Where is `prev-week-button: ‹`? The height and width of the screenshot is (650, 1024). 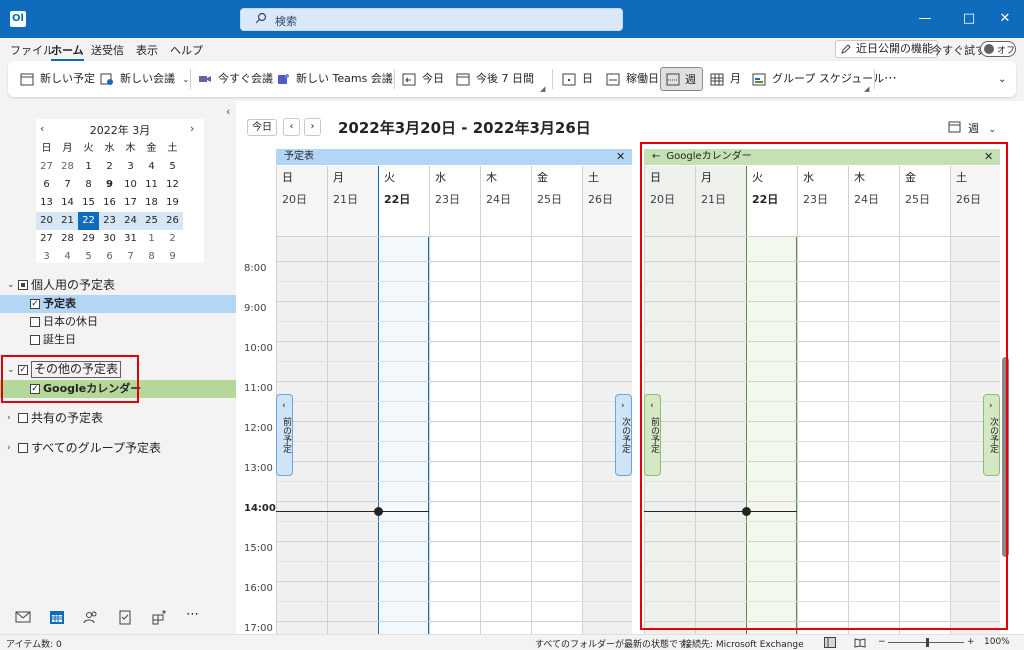 prev-week-button: ‹ is located at coordinates (291, 127).